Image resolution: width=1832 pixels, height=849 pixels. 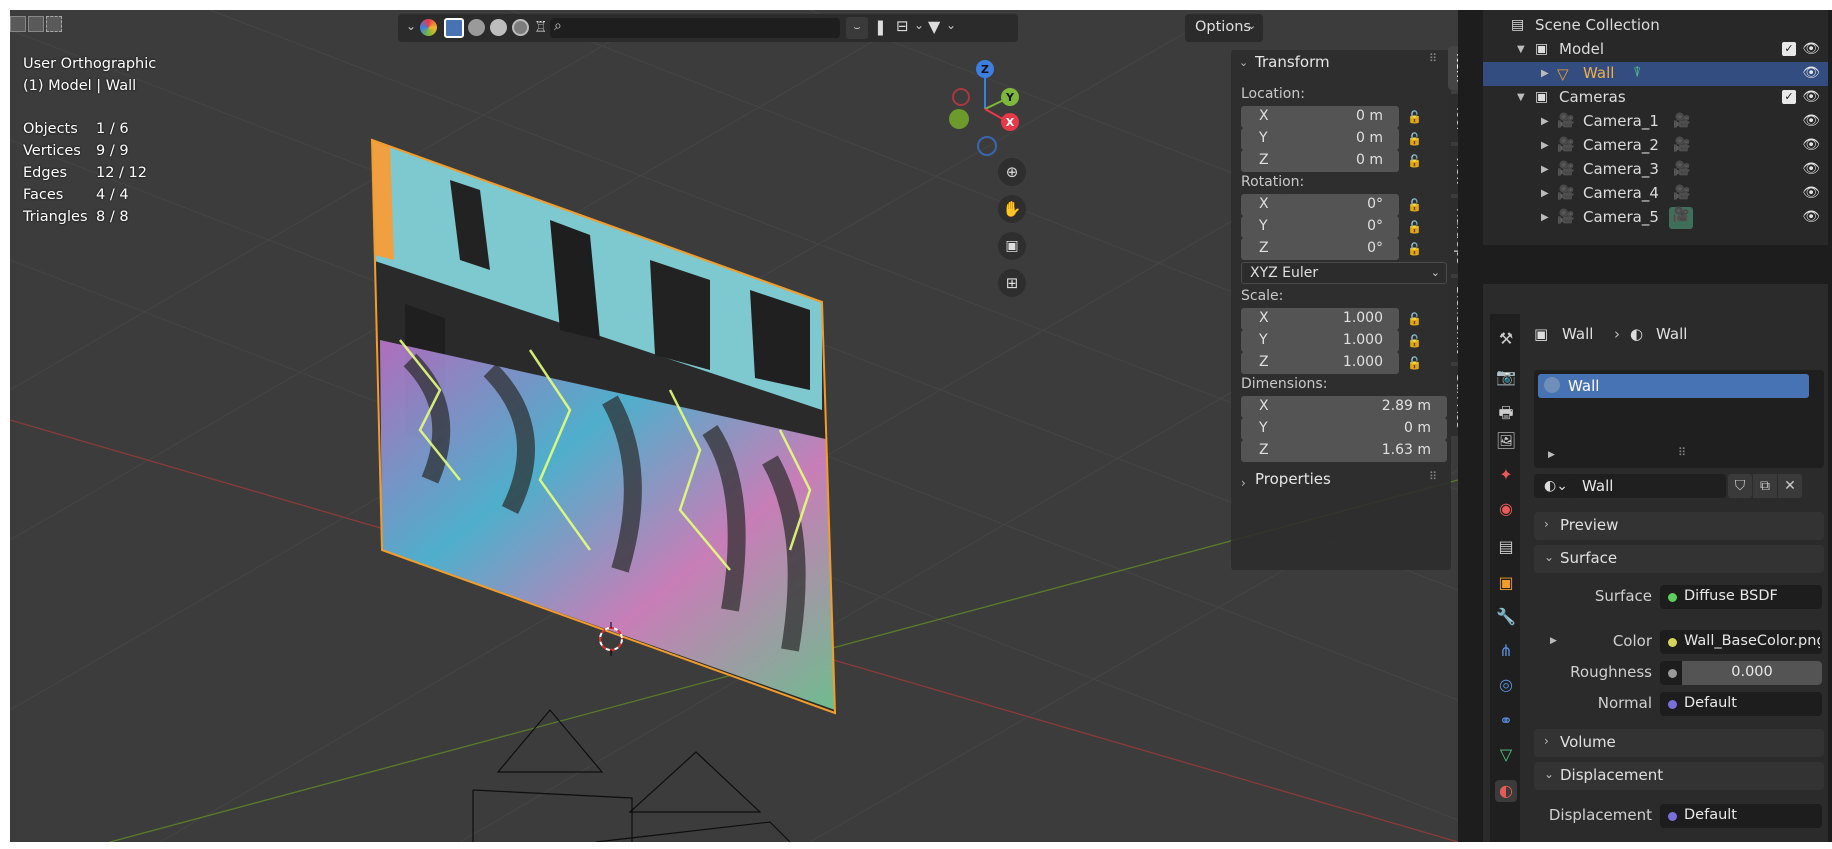 I want to click on overlay-color-icon, so click(x=428, y=27).